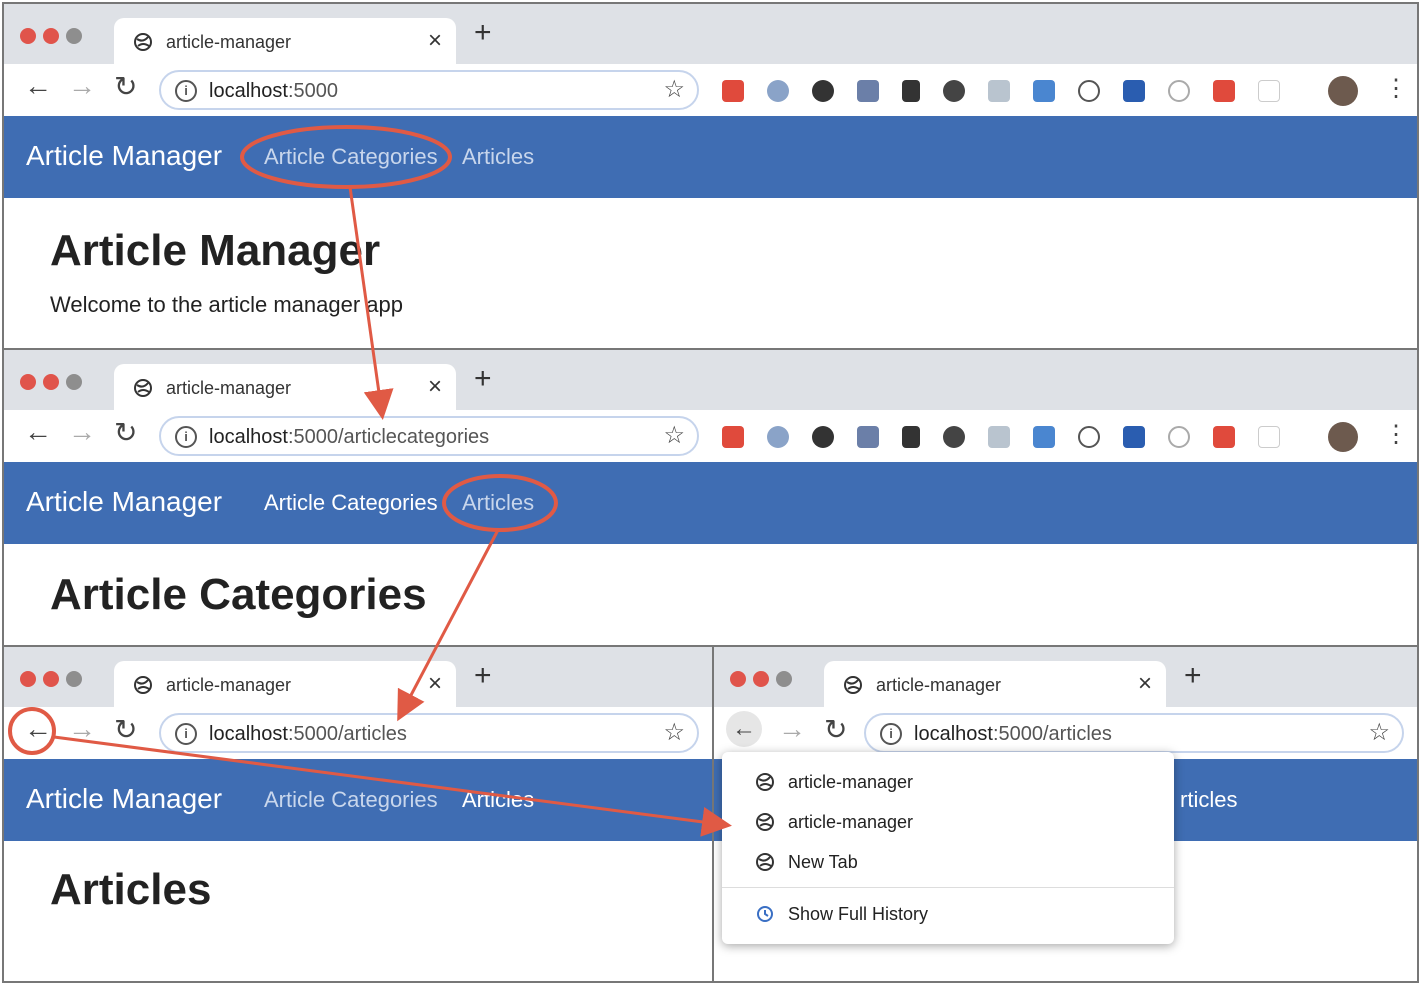 This screenshot has height=987, width=1421. I want to click on nav-link-articles: rticles, so click(1208, 800).